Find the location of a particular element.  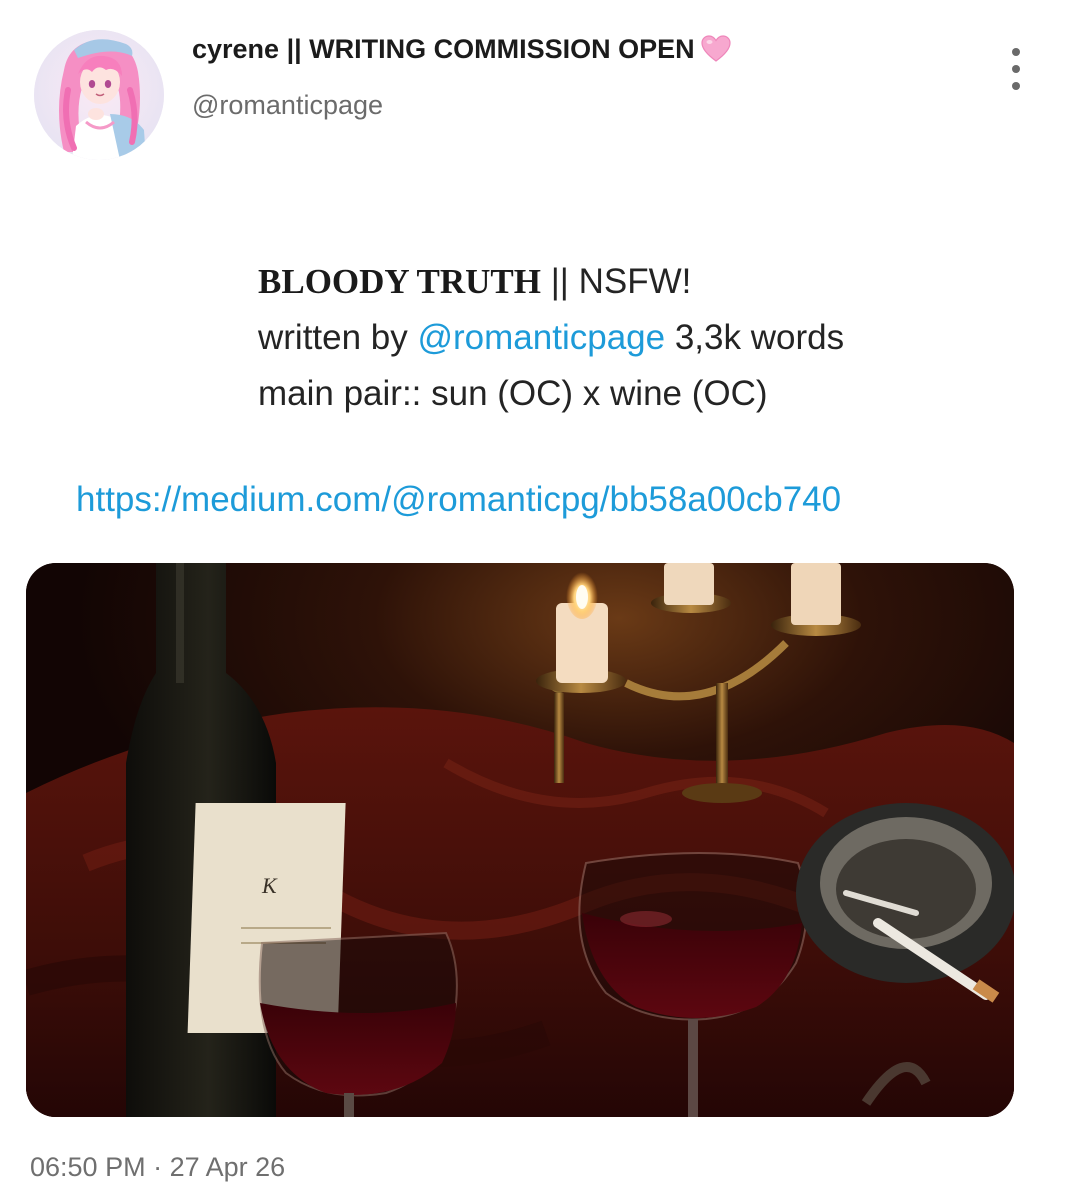

author-line: written by @romanticpage 3,3k words is located at coordinates (551, 338).